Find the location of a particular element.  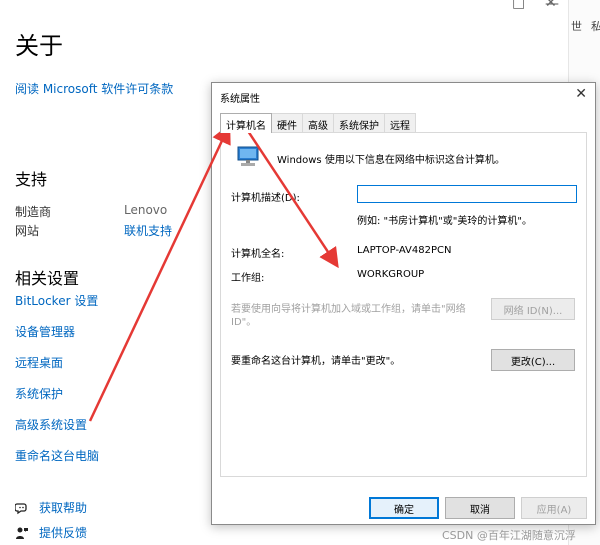

tab-remote: 远程 is located at coordinates (400, 122).